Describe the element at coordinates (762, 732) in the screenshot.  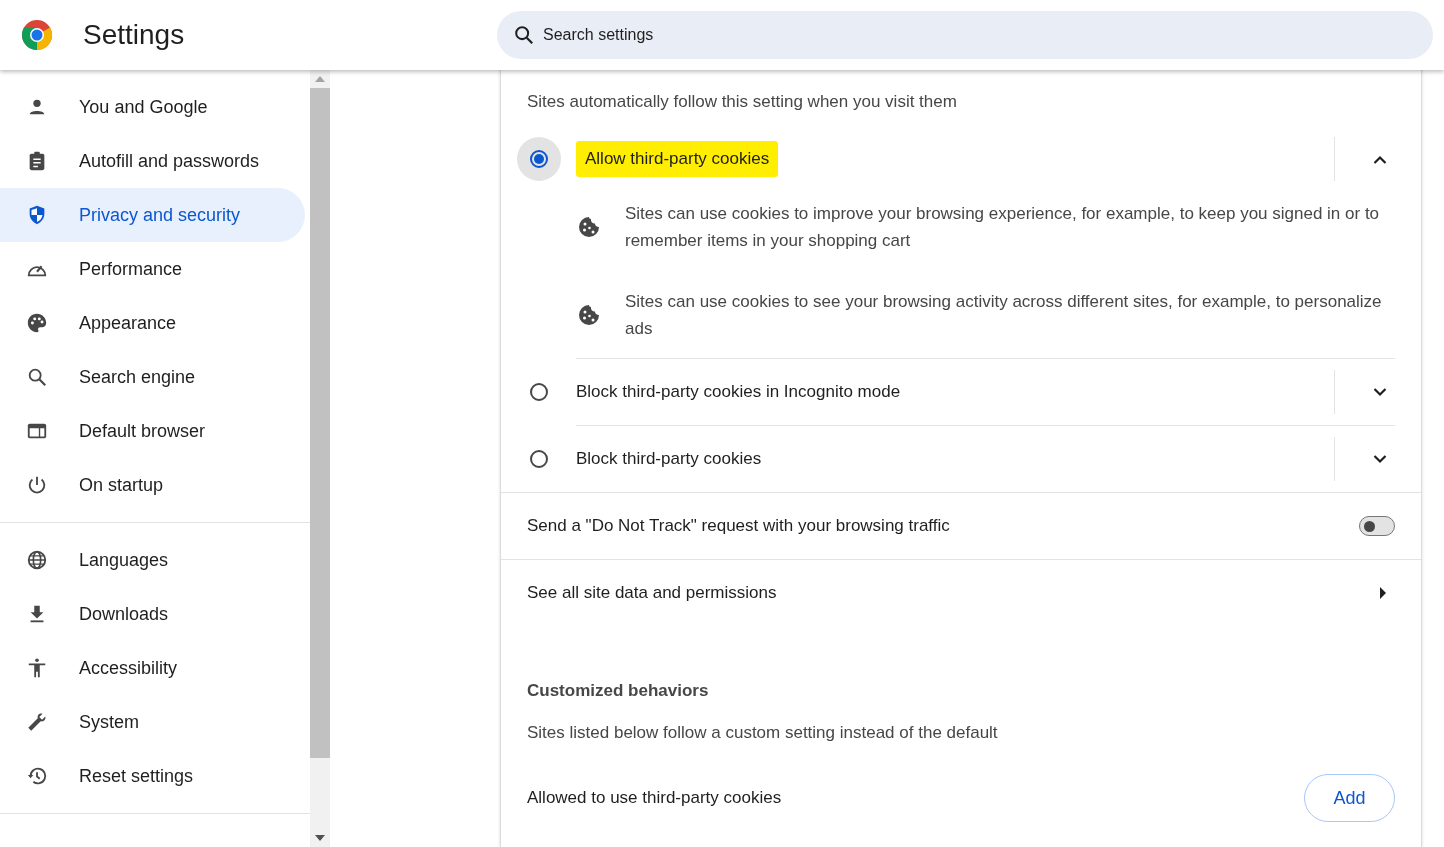
I see `section-description: Sites listed below follow a custom setting instead of the default` at that location.